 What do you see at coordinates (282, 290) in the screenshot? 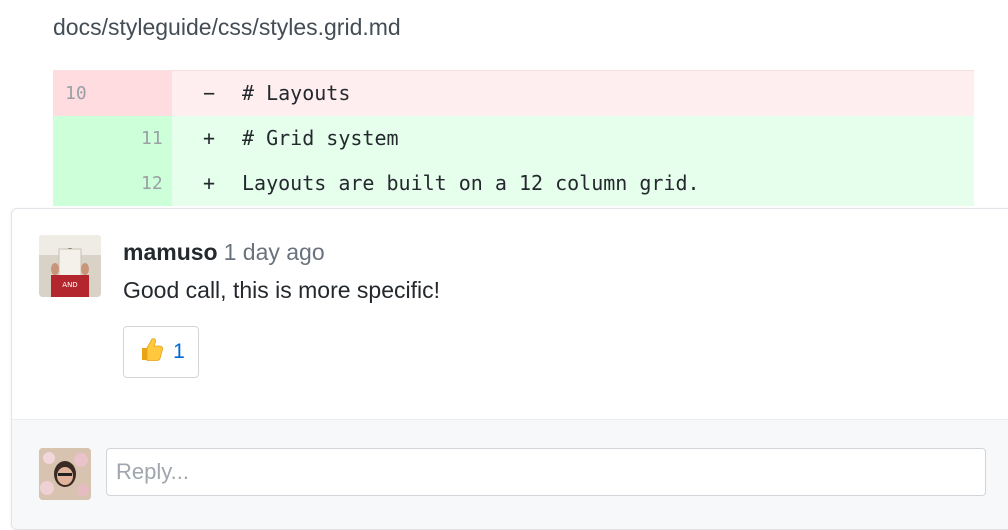
I see `comment-body: Good call, this is more specific!` at bounding box center [282, 290].